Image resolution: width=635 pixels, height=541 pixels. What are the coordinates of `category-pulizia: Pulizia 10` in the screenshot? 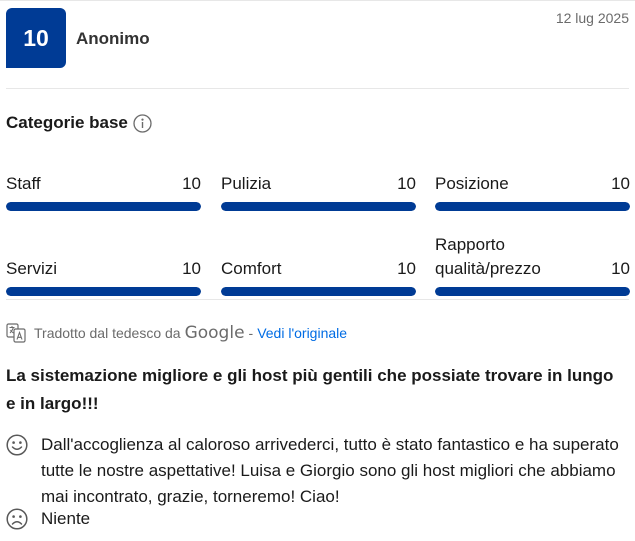 It's located at (318, 180).